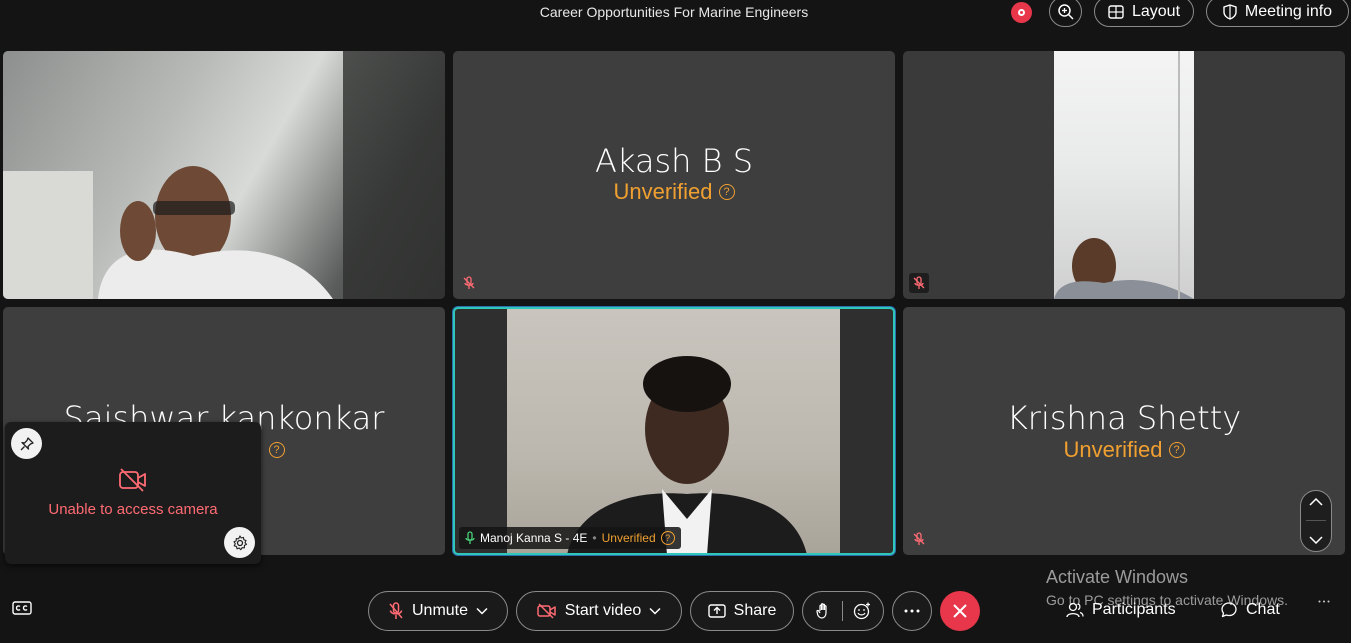 The height and width of the screenshot is (643, 1351). Describe the element at coordinates (1075, 610) in the screenshot. I see `participants-icon` at that location.